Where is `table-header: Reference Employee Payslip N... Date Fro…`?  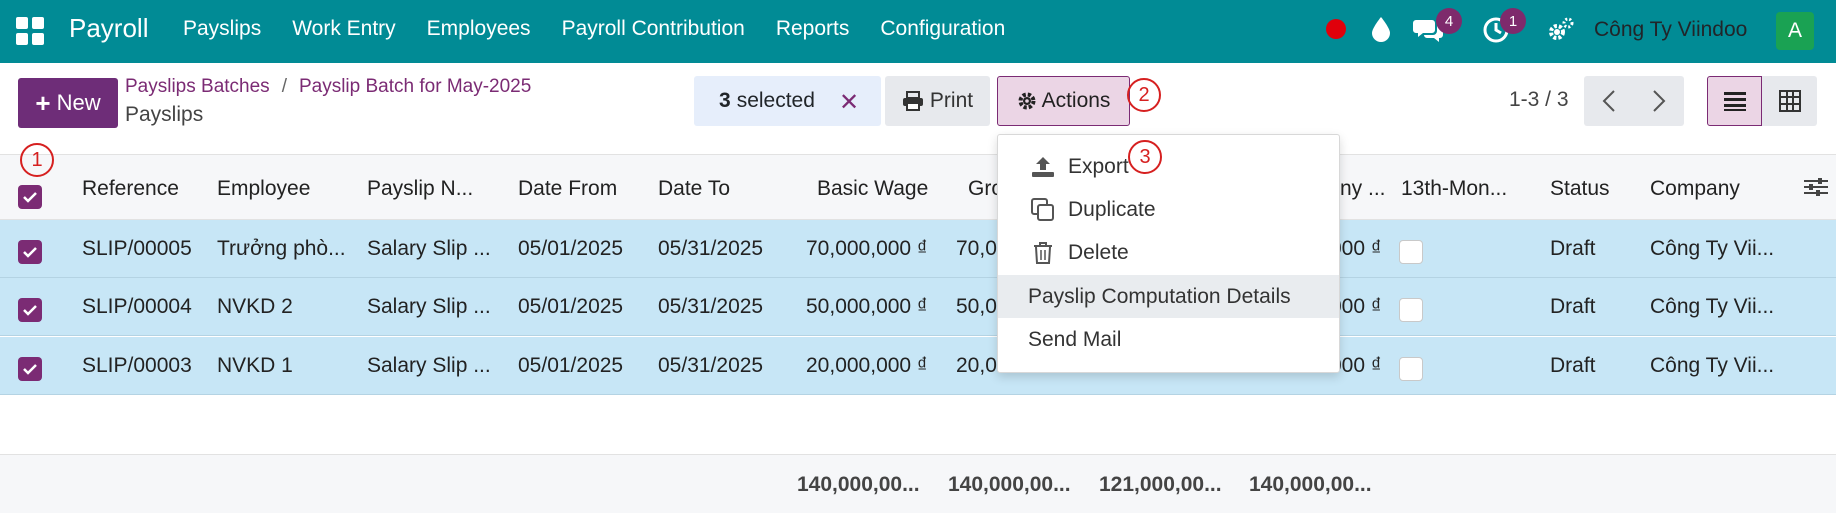 table-header: Reference Employee Payslip N... Date Fro… is located at coordinates (918, 187).